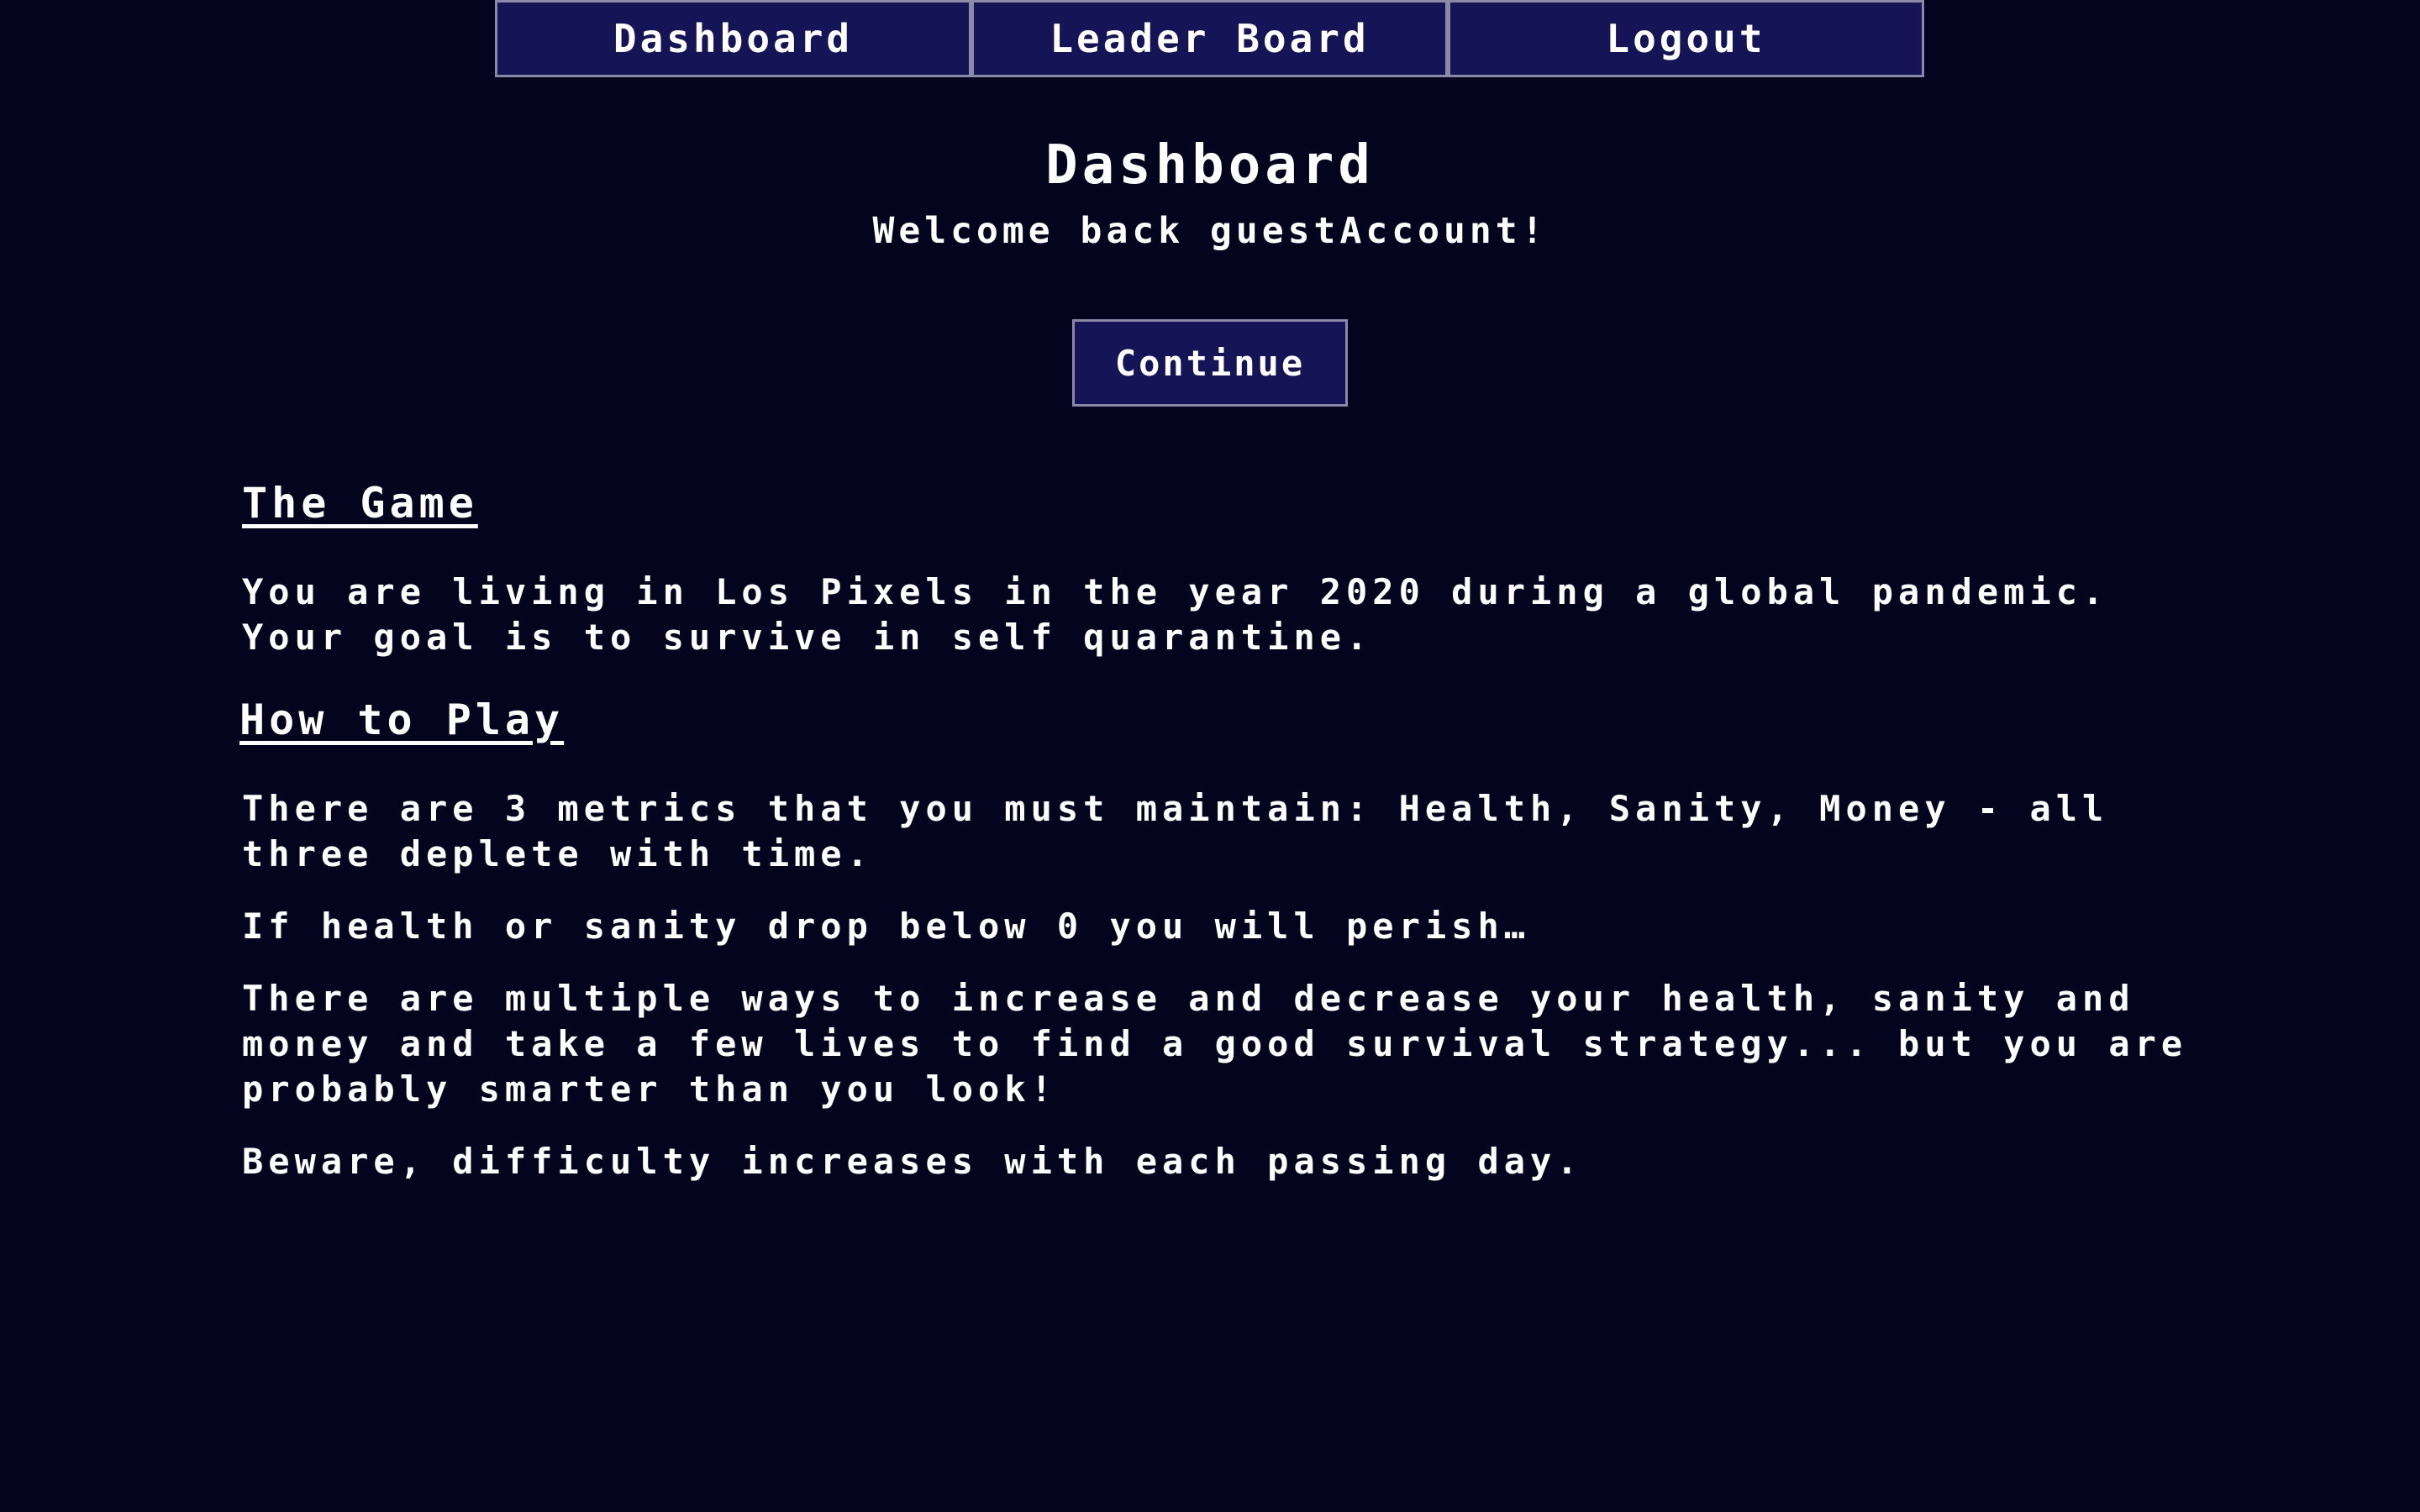 This screenshot has width=2420, height=1512. Describe the element at coordinates (1210, 165) in the screenshot. I see `page-title: Dashboard` at that location.